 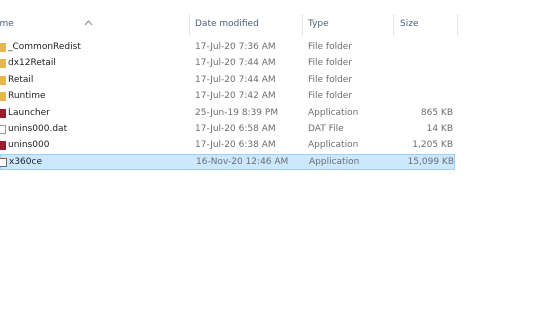 I want to click on file-size: 865 KB, so click(x=436, y=112).